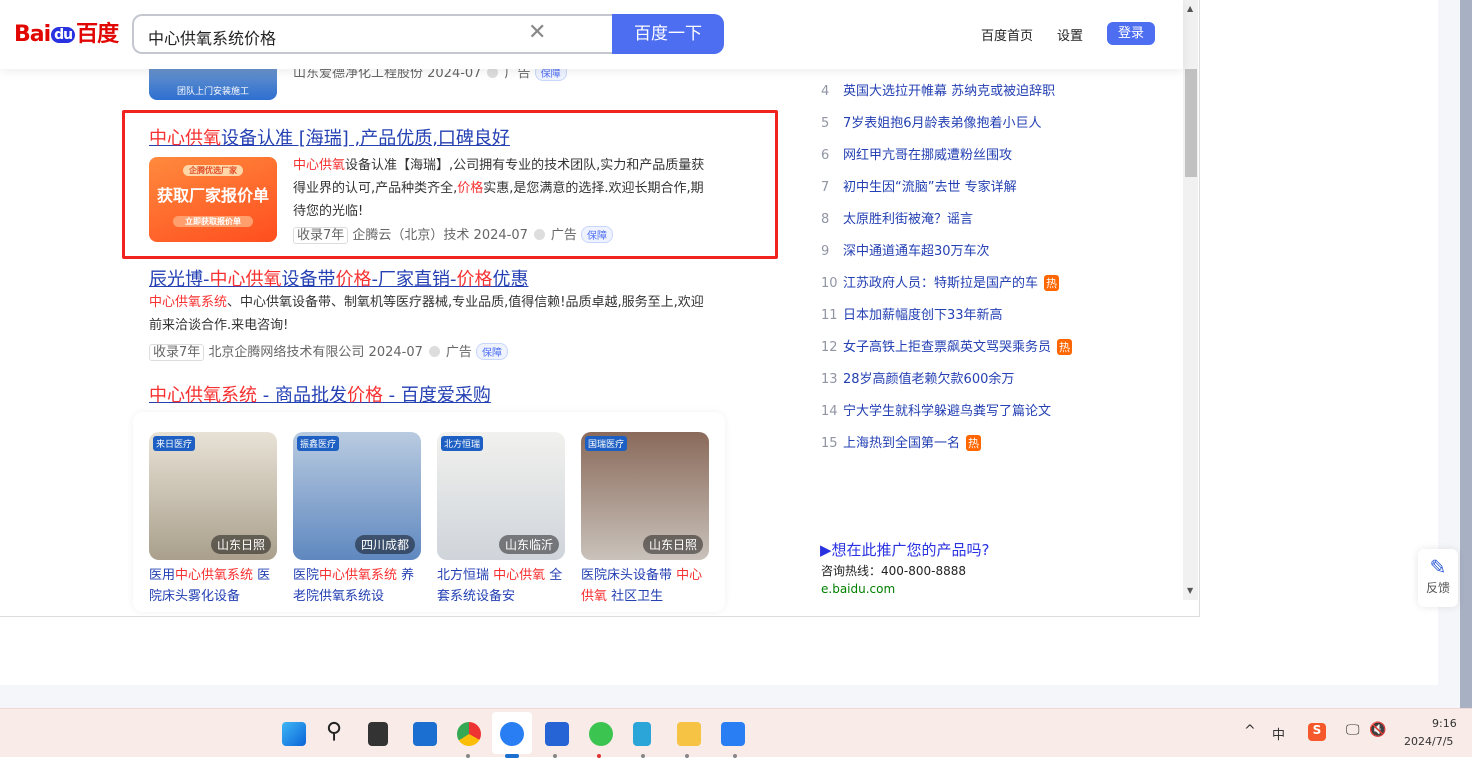  What do you see at coordinates (936, 409) in the screenshot?
I see `hot-search-item: 14 宁大学生就科学躲避鸟粪写了篇论文` at bounding box center [936, 409].